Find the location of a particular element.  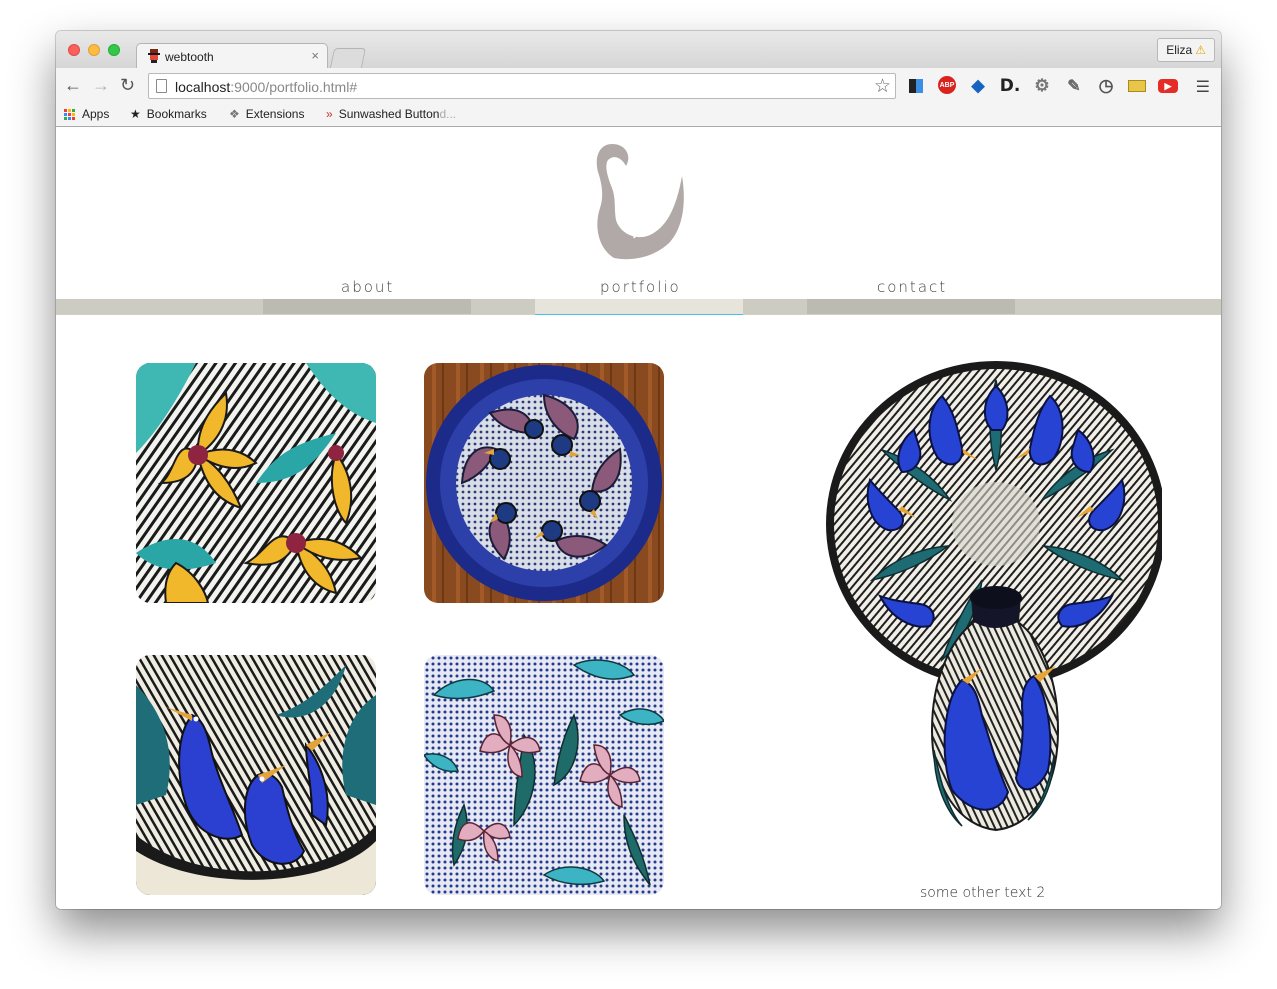

swan-logo is located at coordinates (638, 199).